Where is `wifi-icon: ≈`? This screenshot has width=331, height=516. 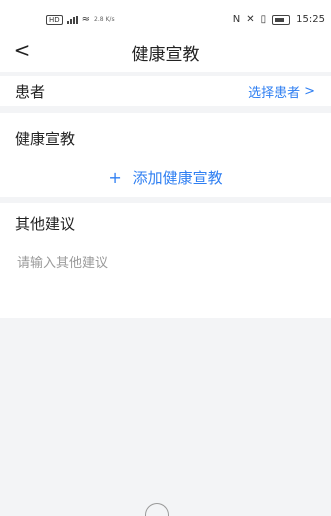
wifi-icon: ≈ is located at coordinates (86, 19).